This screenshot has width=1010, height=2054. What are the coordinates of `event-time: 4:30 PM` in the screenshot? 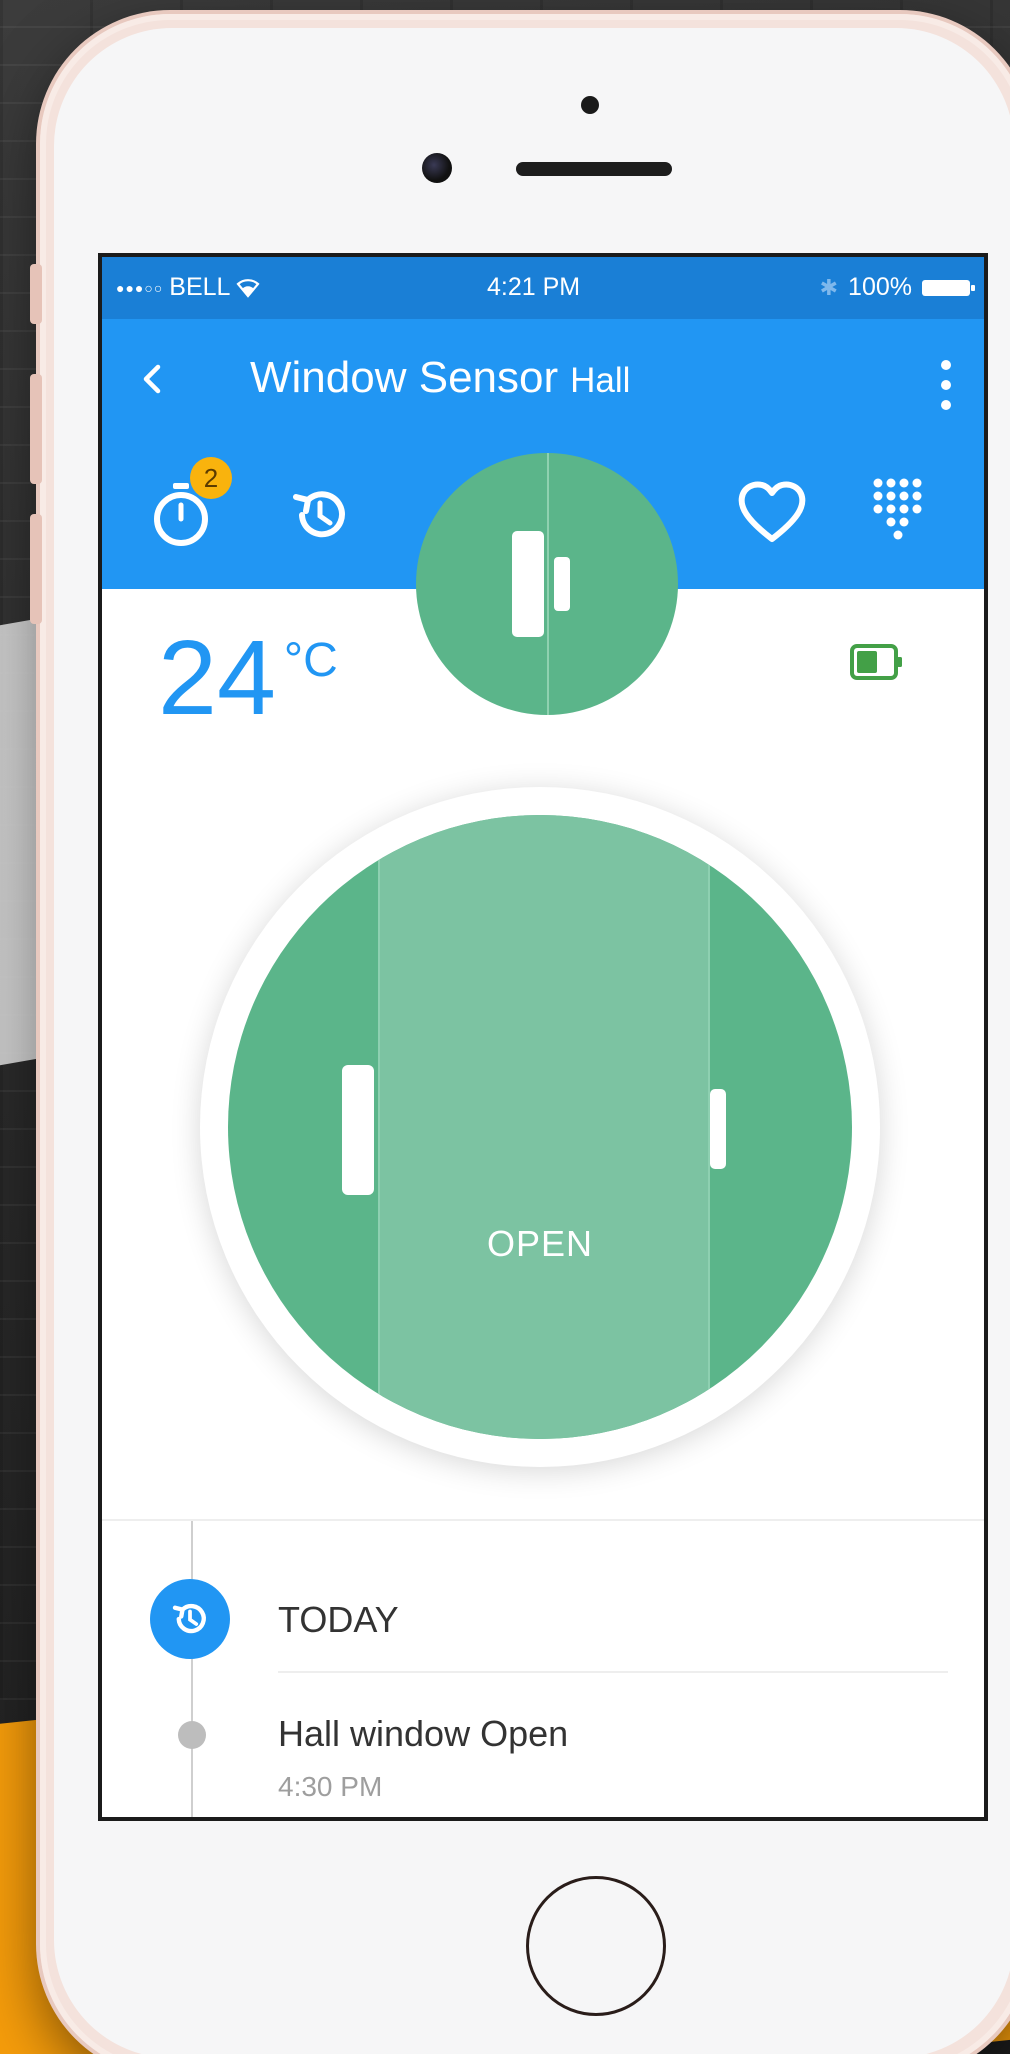 It's located at (330, 1786).